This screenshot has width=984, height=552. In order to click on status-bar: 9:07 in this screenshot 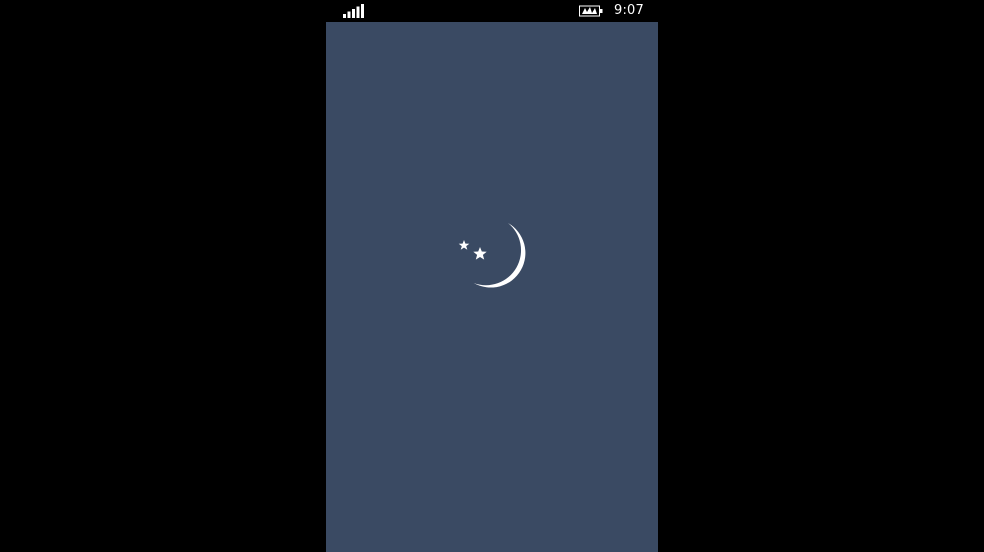, I will do `click(492, 11)`.